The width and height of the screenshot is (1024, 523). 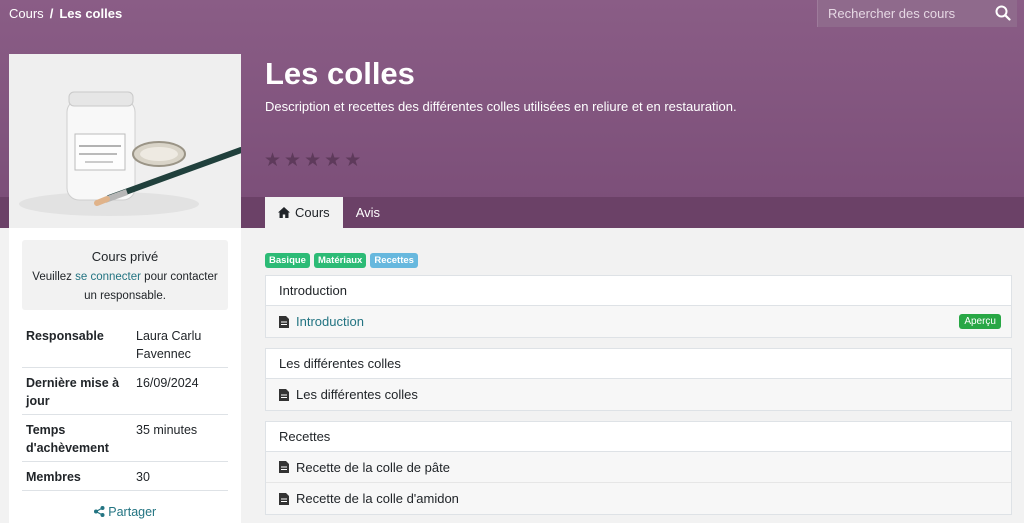 What do you see at coordinates (373, 467) in the screenshot?
I see `lesson-label: Recette de la colle de pâte` at bounding box center [373, 467].